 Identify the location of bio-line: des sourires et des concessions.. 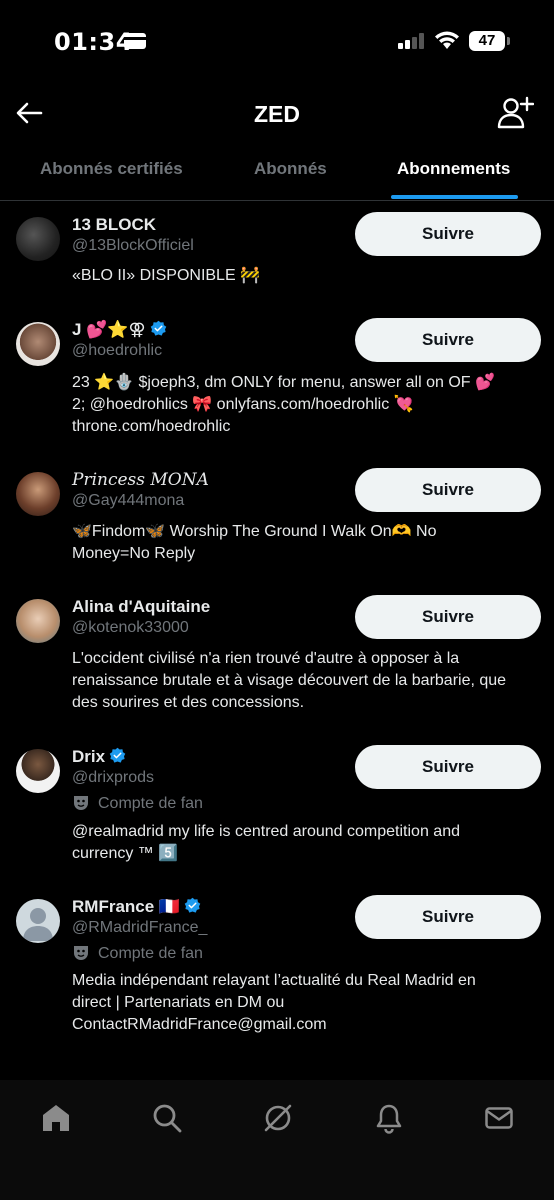
(188, 702).